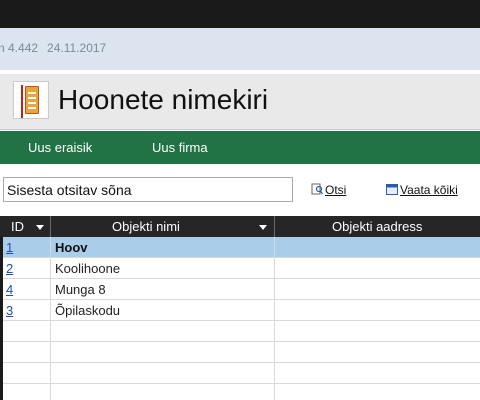  I want to click on top-dark-bar, so click(240, 14).